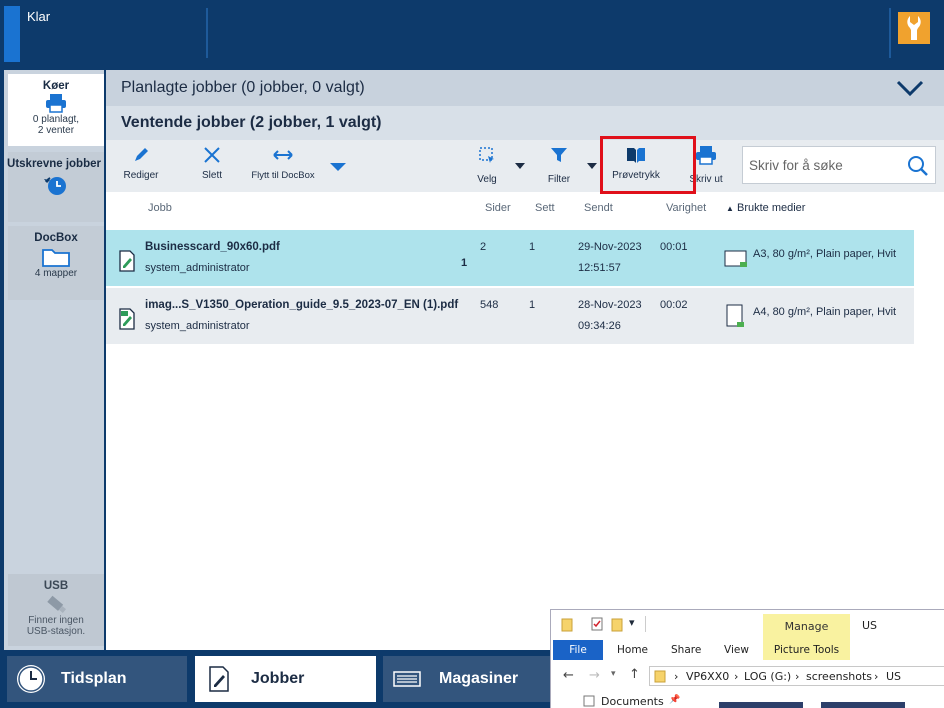 The image size is (944, 708). What do you see at coordinates (283, 155) in the screenshot?
I see `move-arrows-icon` at bounding box center [283, 155].